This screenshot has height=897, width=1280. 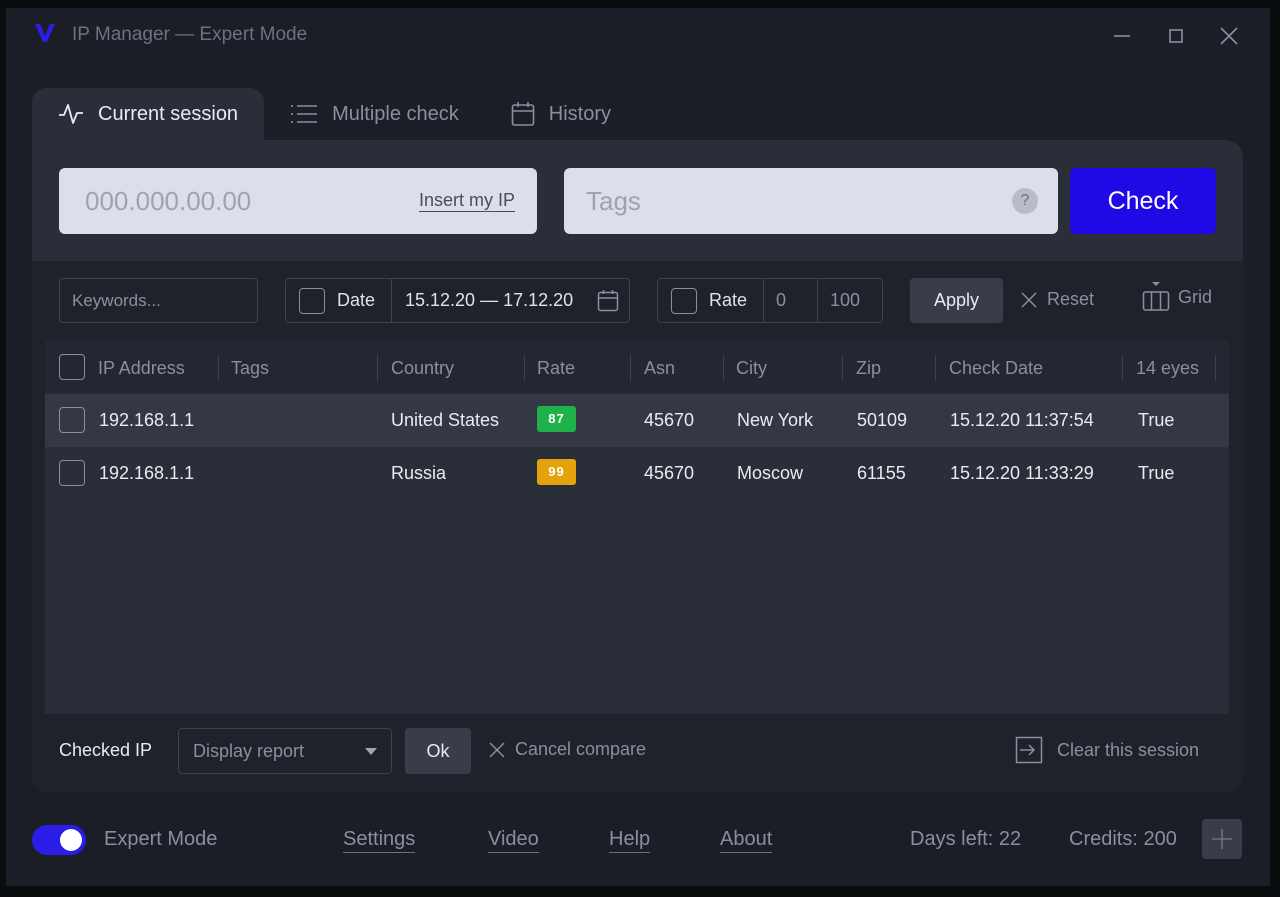 What do you see at coordinates (684, 300) in the screenshot?
I see `rate-checkbox` at bounding box center [684, 300].